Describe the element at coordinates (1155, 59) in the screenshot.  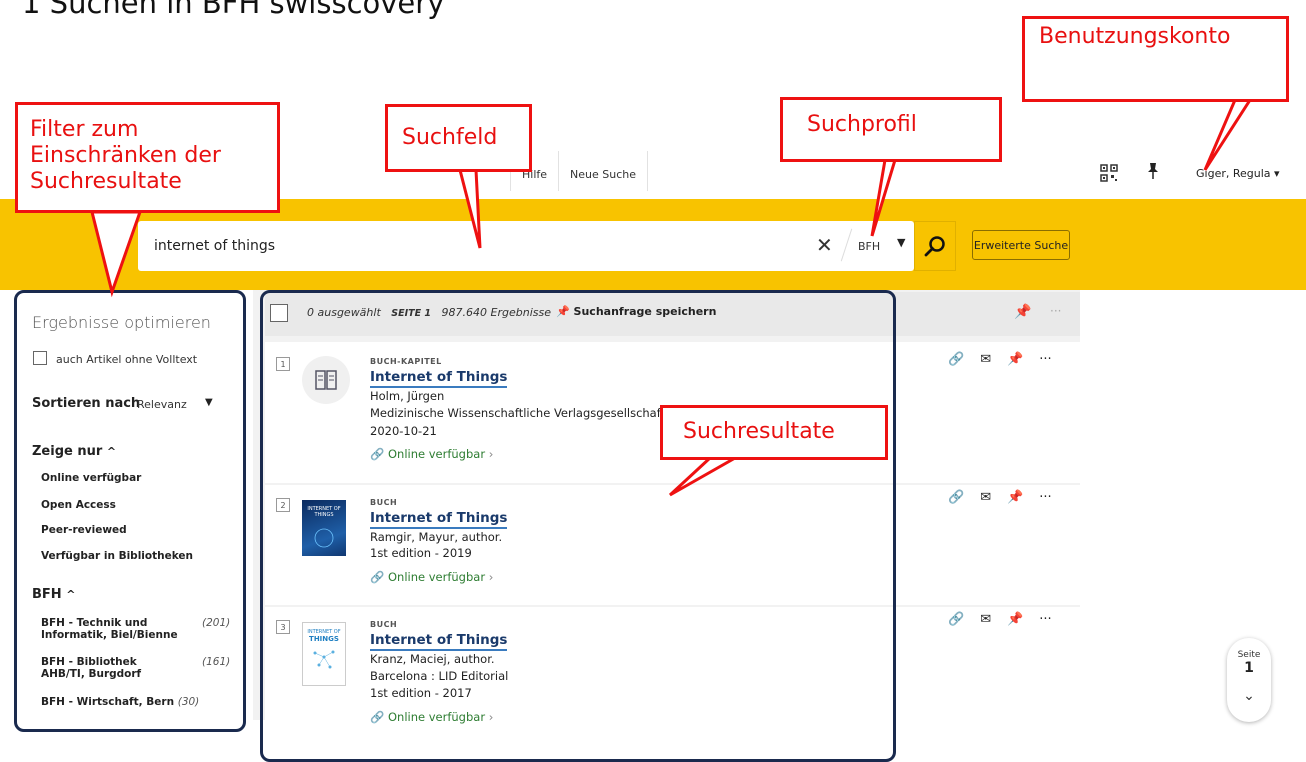
I see `callout-account: Benutzungskonto` at that location.